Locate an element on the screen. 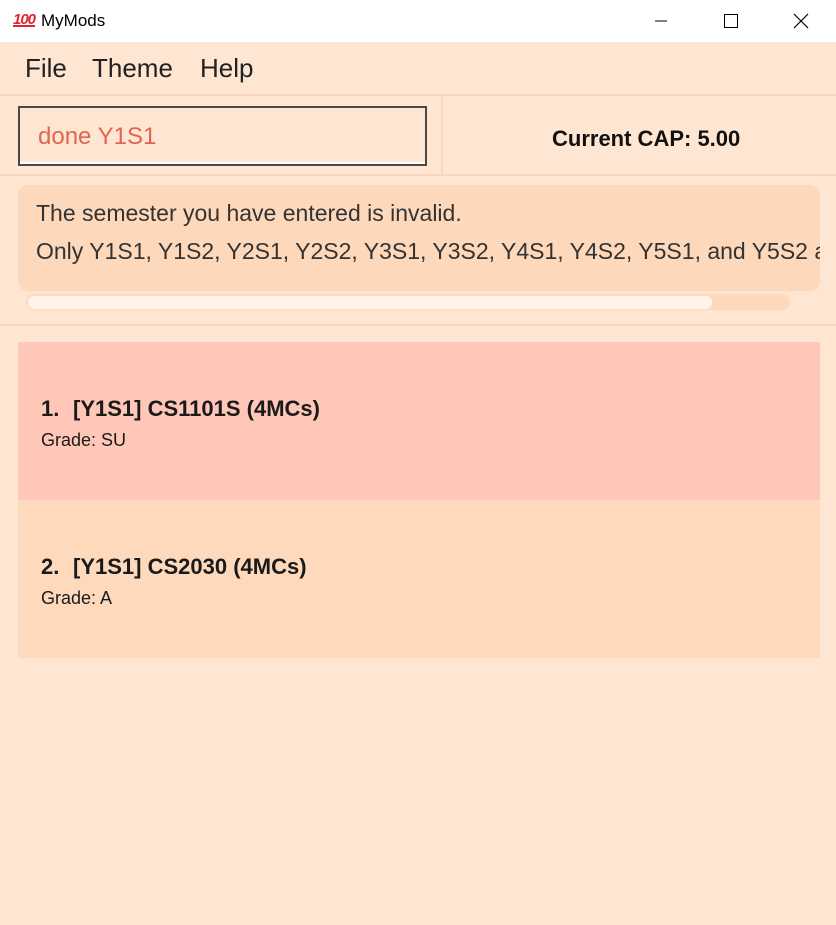  scrollbar-thumb is located at coordinates (370, 302).